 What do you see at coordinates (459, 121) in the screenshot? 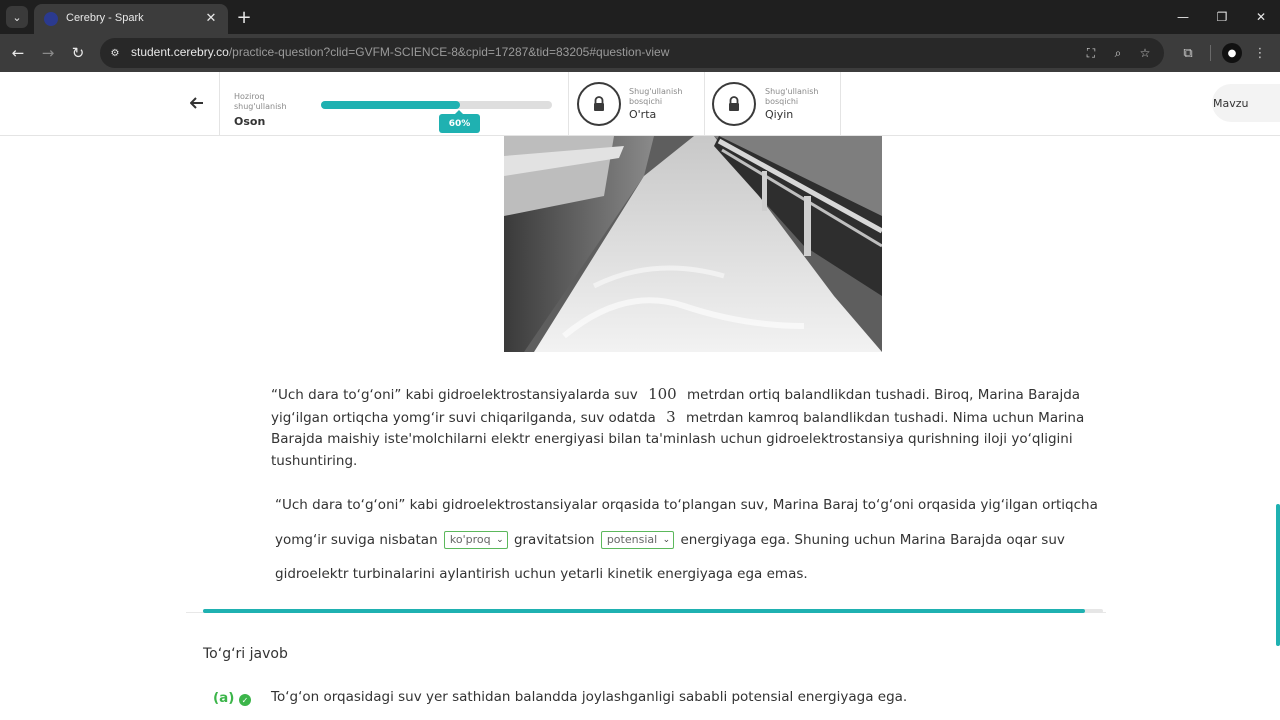
I see `progress-badge: 60%` at bounding box center [459, 121].